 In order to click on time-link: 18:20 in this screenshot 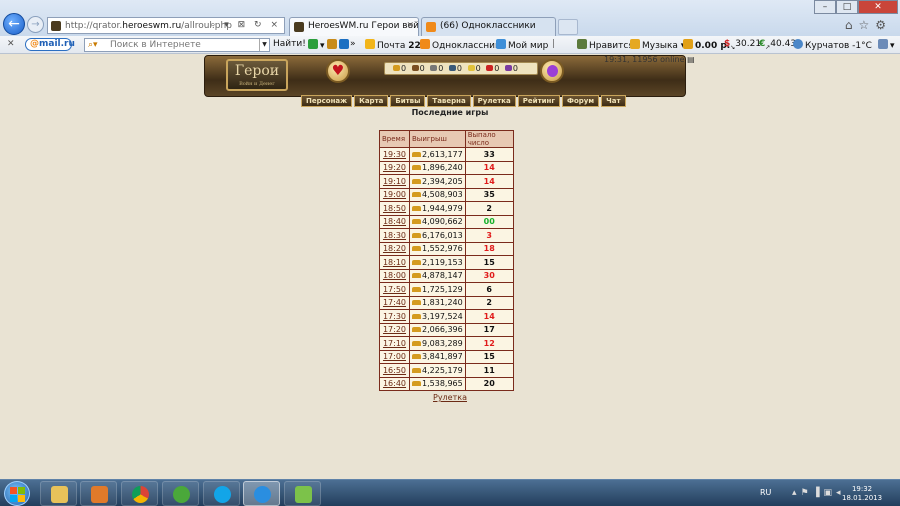, I will do `click(394, 248)`.